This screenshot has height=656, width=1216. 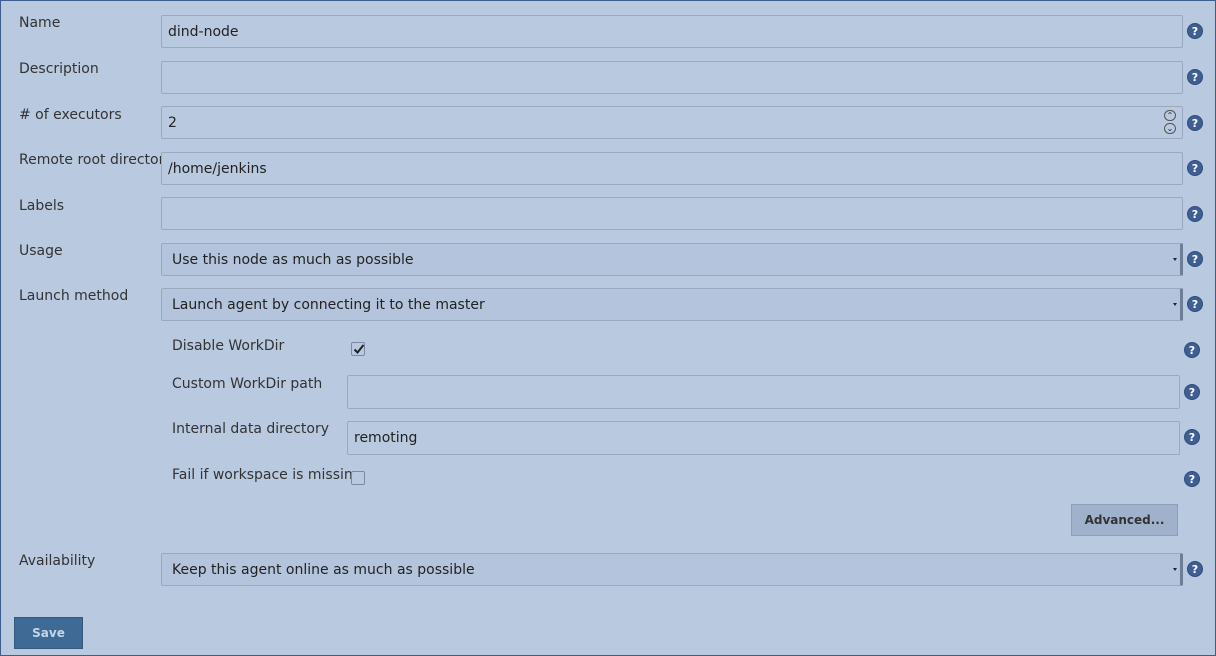 I want to click on disable-workdir-label: Disable WorkDir, so click(x=228, y=346).